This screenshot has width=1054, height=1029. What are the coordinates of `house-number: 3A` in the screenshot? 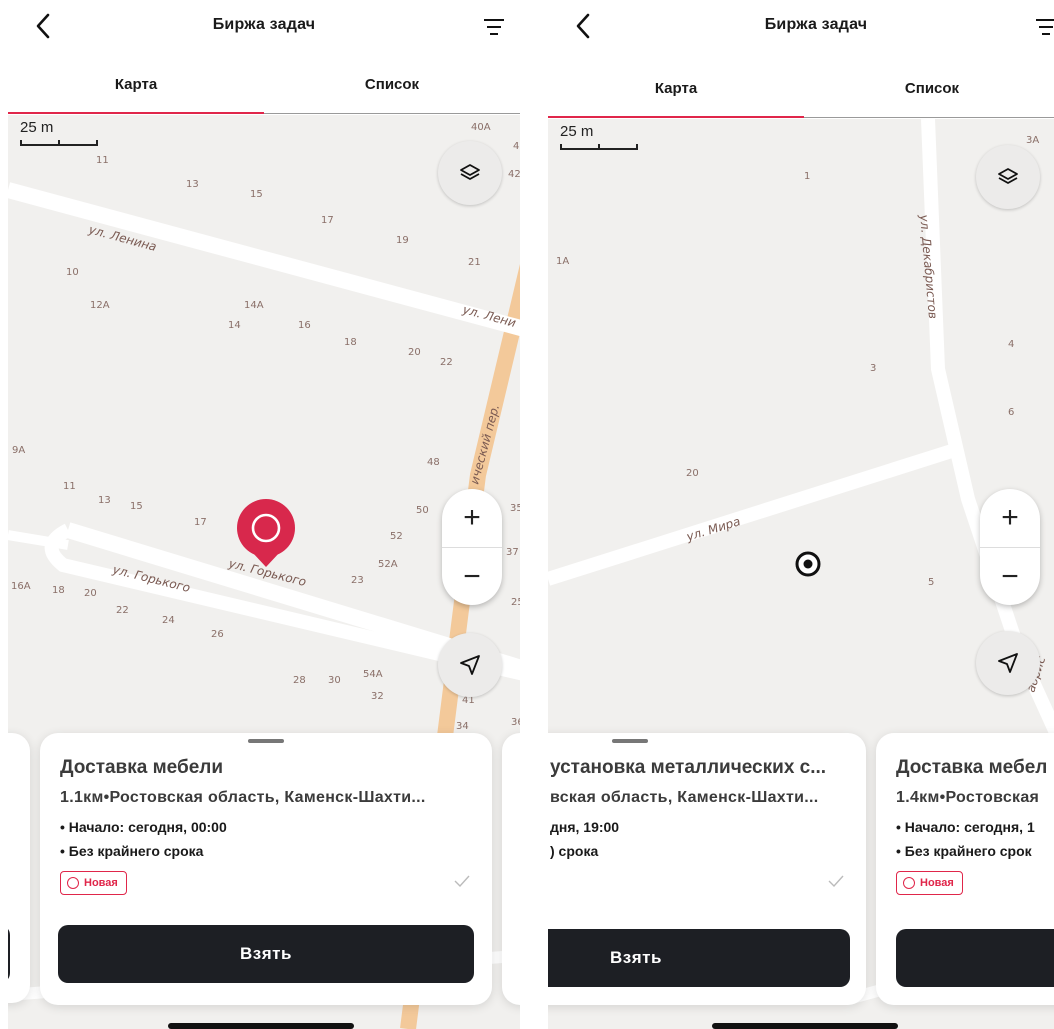 It's located at (1032, 140).